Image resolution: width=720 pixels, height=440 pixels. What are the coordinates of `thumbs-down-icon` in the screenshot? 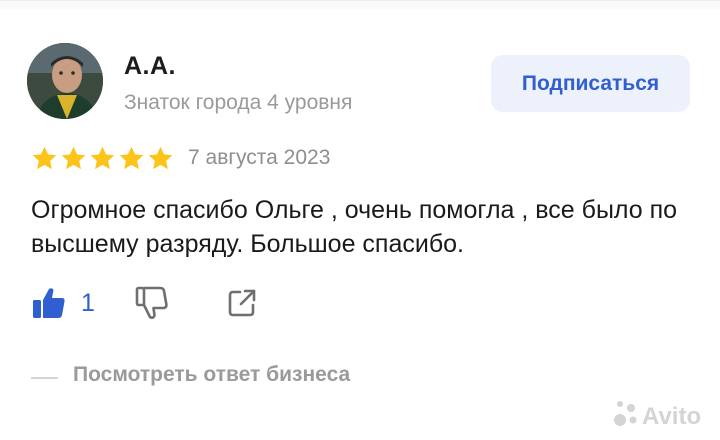 It's located at (151, 303).